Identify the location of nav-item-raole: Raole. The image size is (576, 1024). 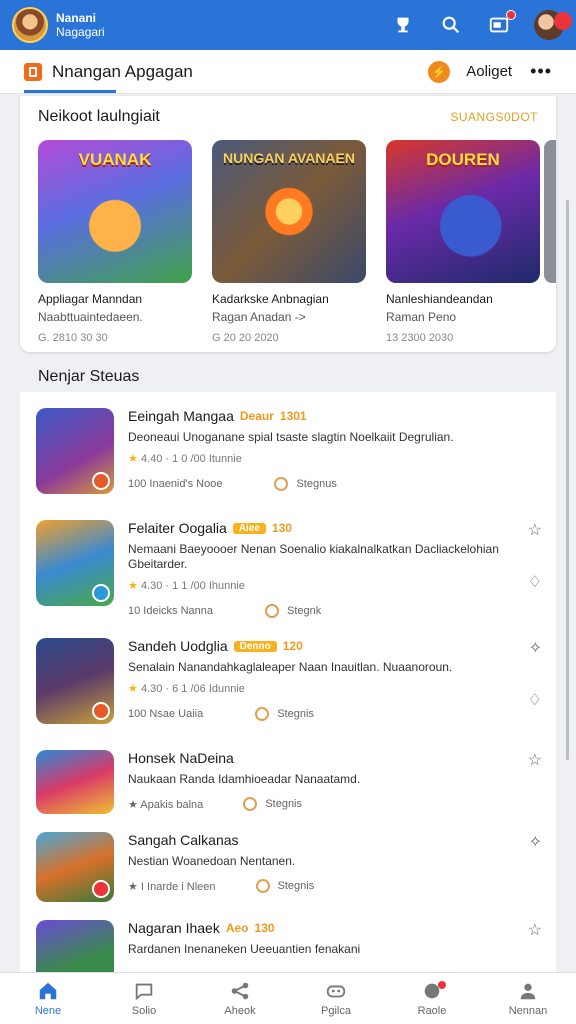
(432, 998).